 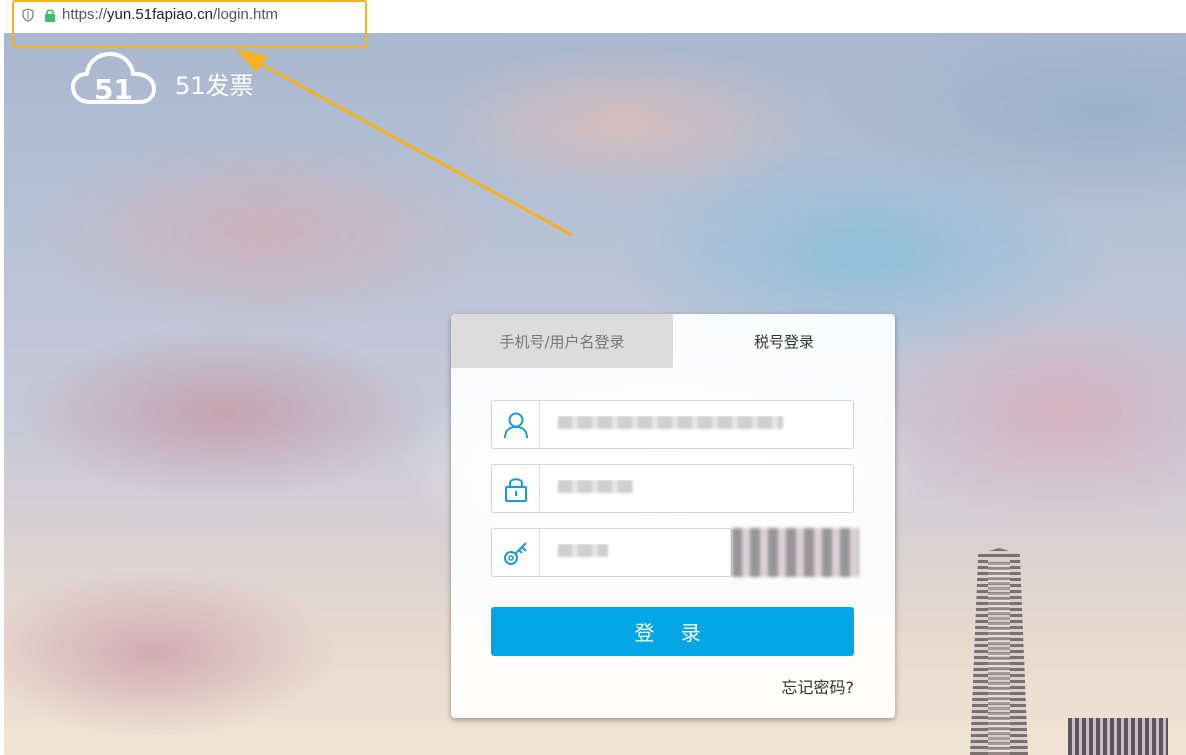 I want to click on captcha-input, so click(x=635, y=552).